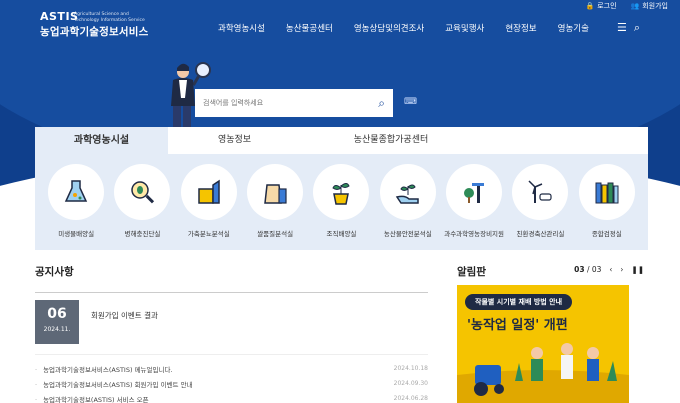 This screenshot has width=680, height=403. I want to click on facility-item: 가축분뇨분석실, so click(208, 201).